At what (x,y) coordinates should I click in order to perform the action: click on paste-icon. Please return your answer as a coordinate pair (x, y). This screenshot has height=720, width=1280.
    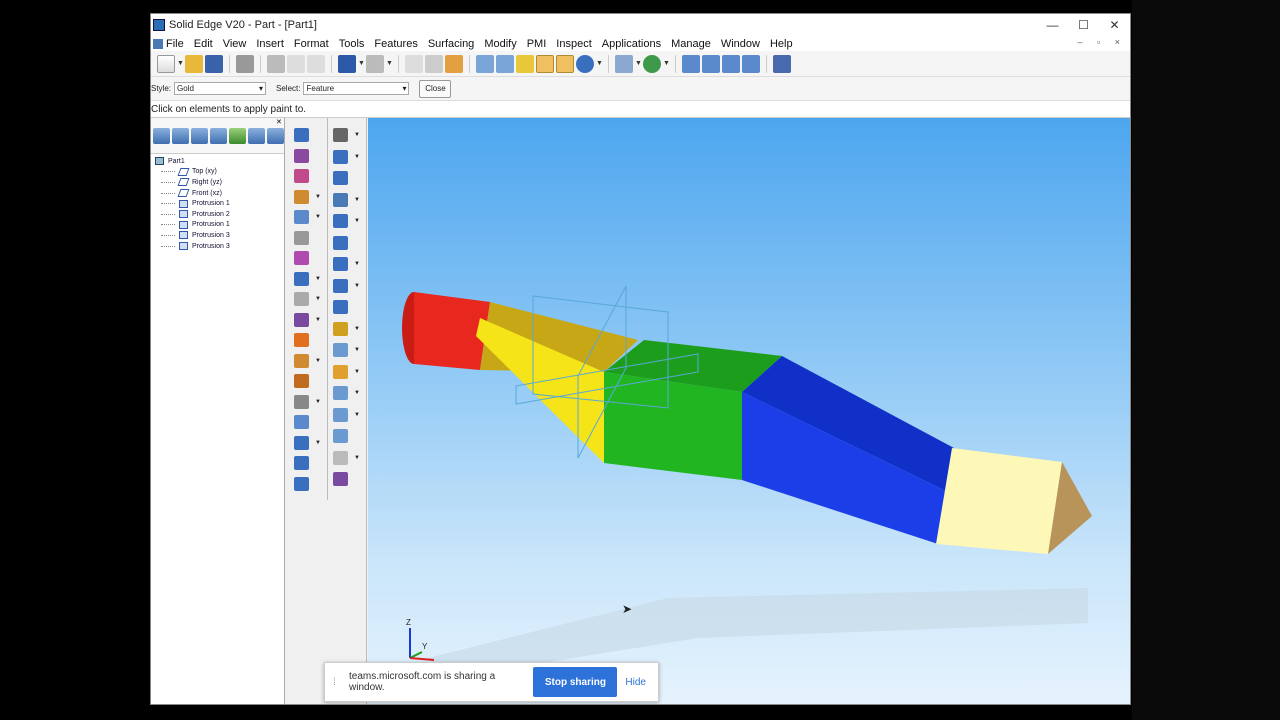
    Looking at the image, I should click on (316, 63).